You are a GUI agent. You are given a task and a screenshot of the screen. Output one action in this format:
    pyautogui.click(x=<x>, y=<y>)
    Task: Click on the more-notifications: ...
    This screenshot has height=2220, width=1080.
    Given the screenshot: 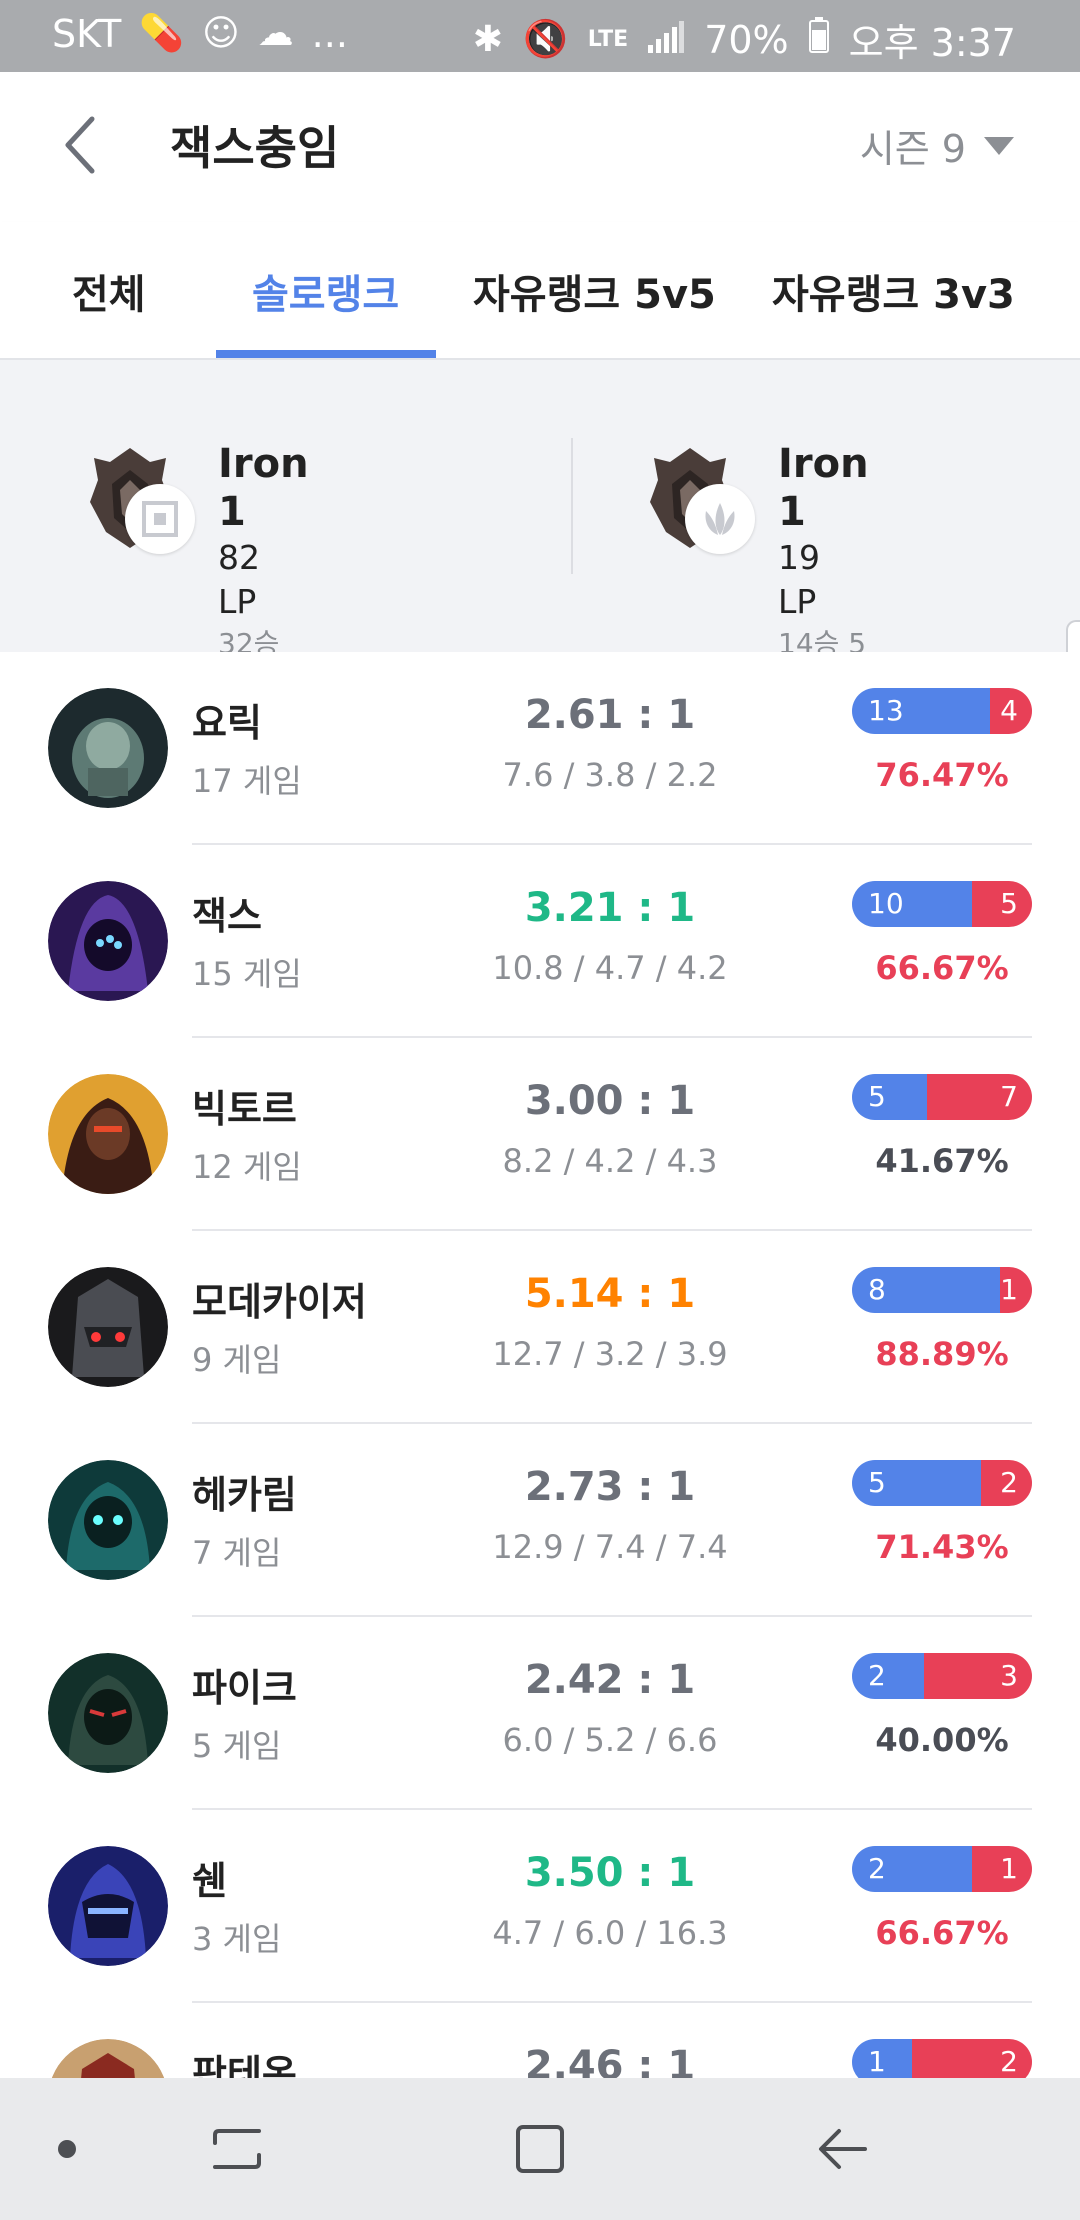 What is the action you would take?
    pyautogui.click(x=329, y=34)
    